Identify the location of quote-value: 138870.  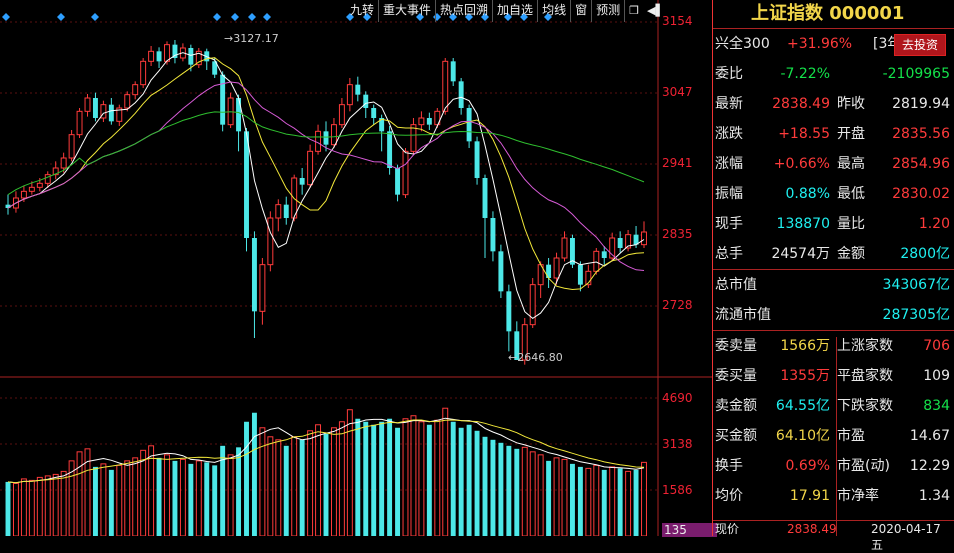
(803, 224).